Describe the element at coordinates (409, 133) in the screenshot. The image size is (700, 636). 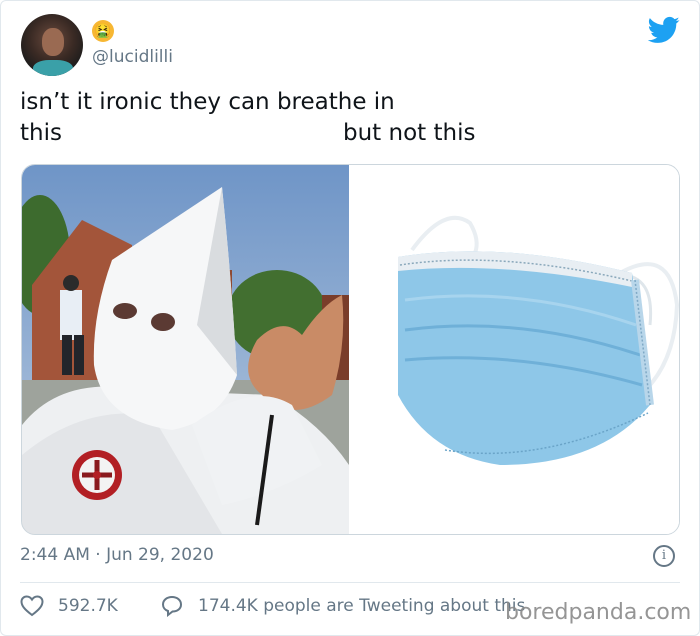
I see `tweet-text-but-not-this: but not this` at that location.